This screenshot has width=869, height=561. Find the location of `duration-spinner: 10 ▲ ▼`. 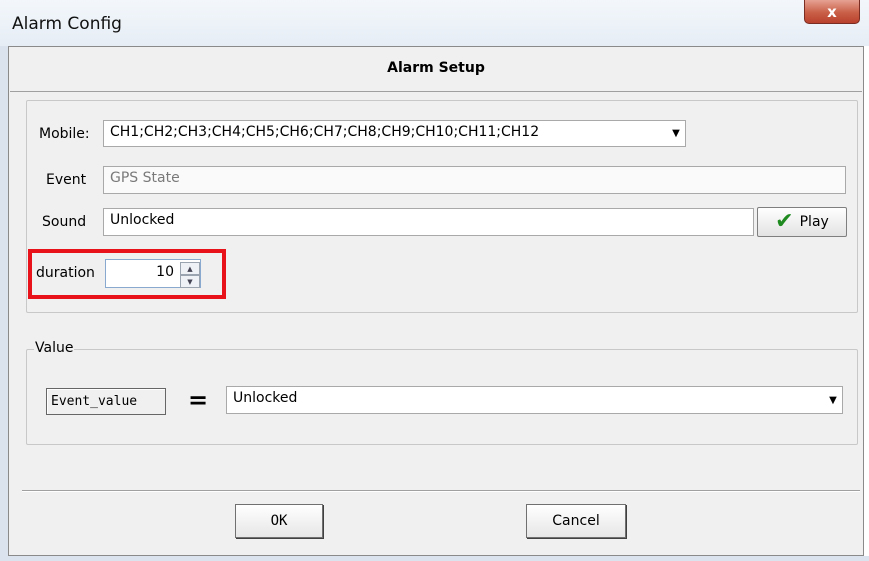

duration-spinner: 10 ▲ ▼ is located at coordinates (153, 273).